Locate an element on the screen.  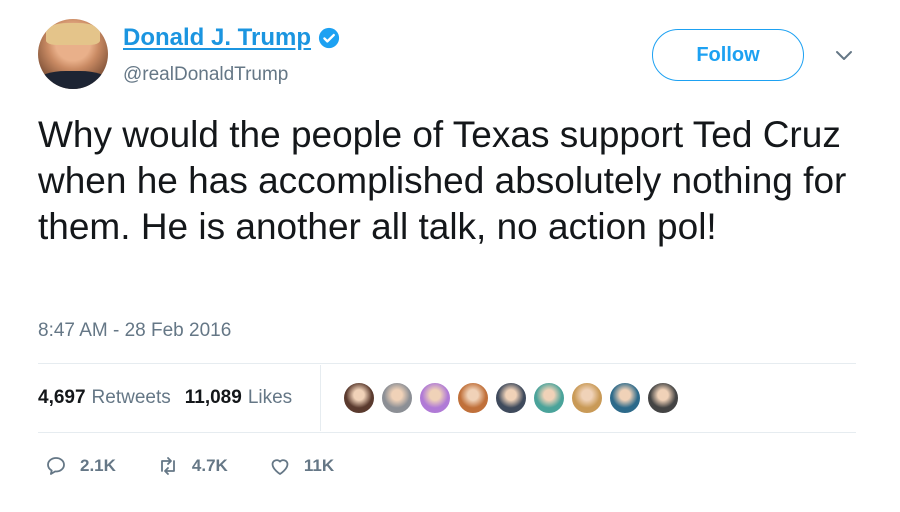
user-handle: @realDonaldTrump is located at coordinates (205, 75).